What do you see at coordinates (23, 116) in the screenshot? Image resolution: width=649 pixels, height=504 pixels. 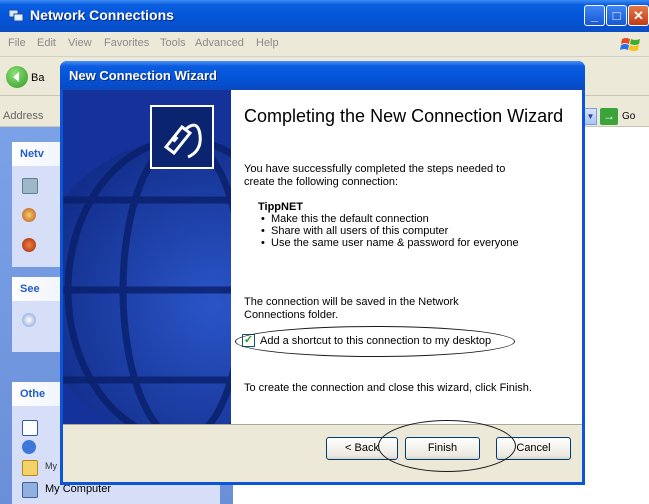 I see `address-label: Address` at bounding box center [23, 116].